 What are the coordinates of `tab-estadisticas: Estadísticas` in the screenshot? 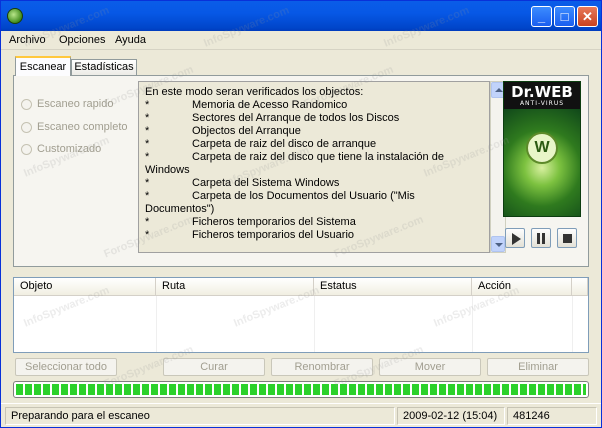 It's located at (104, 67).